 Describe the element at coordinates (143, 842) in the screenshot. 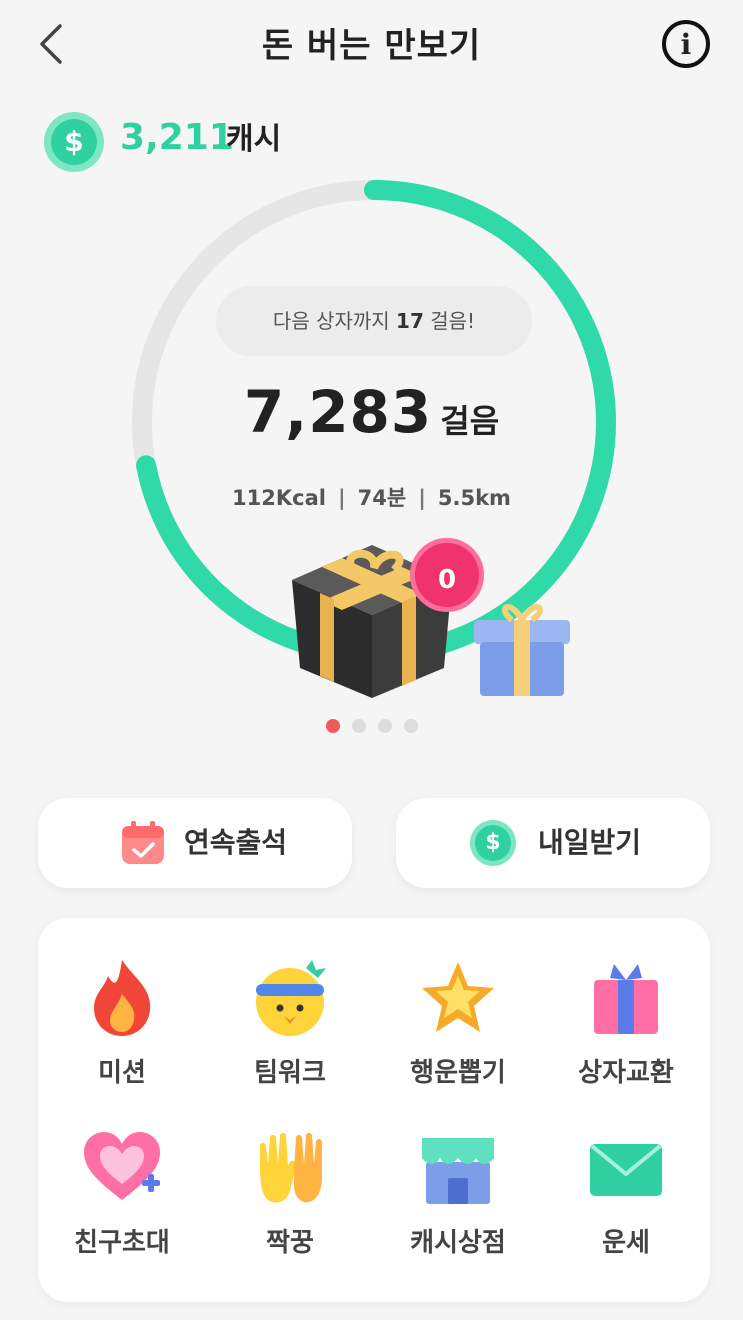

I see `calendar-icon` at that location.